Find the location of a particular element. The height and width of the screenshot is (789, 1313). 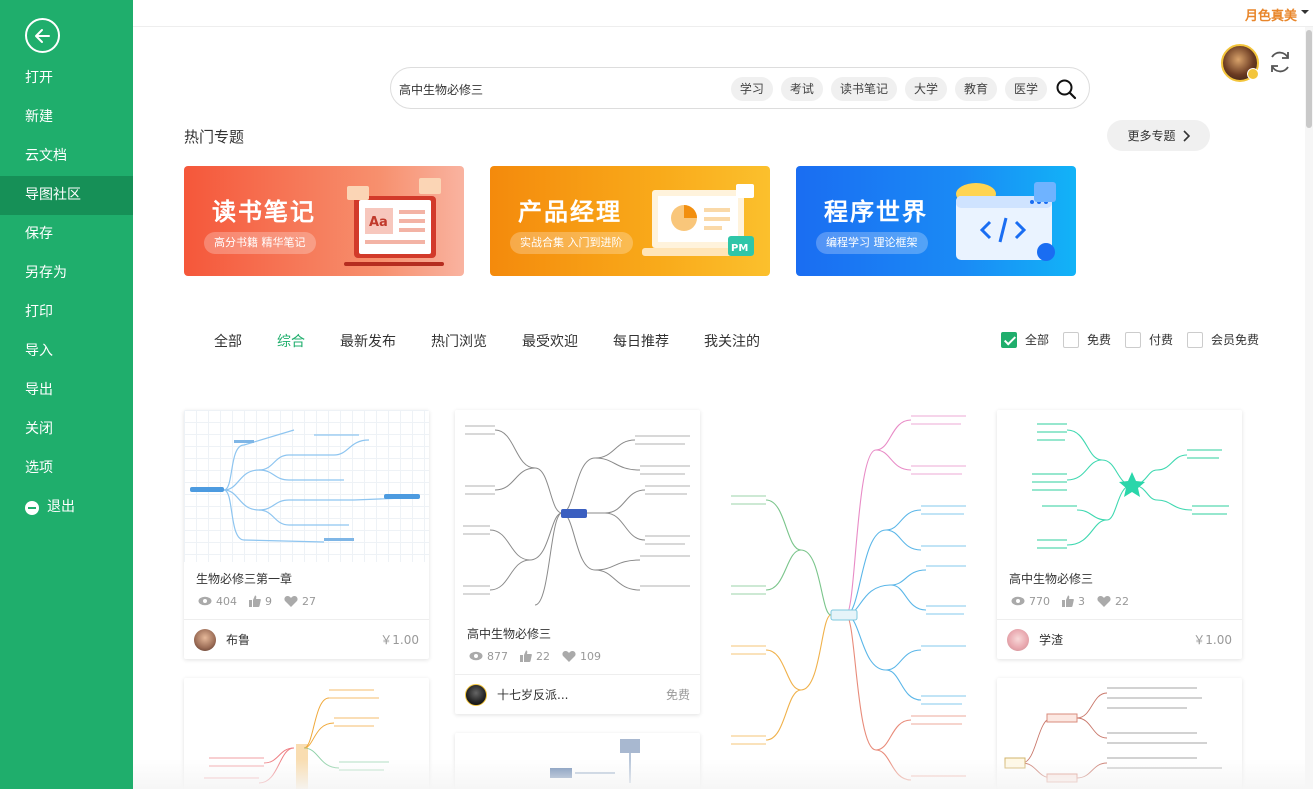

card-stats: 877 22 109 is located at coordinates (577, 656).